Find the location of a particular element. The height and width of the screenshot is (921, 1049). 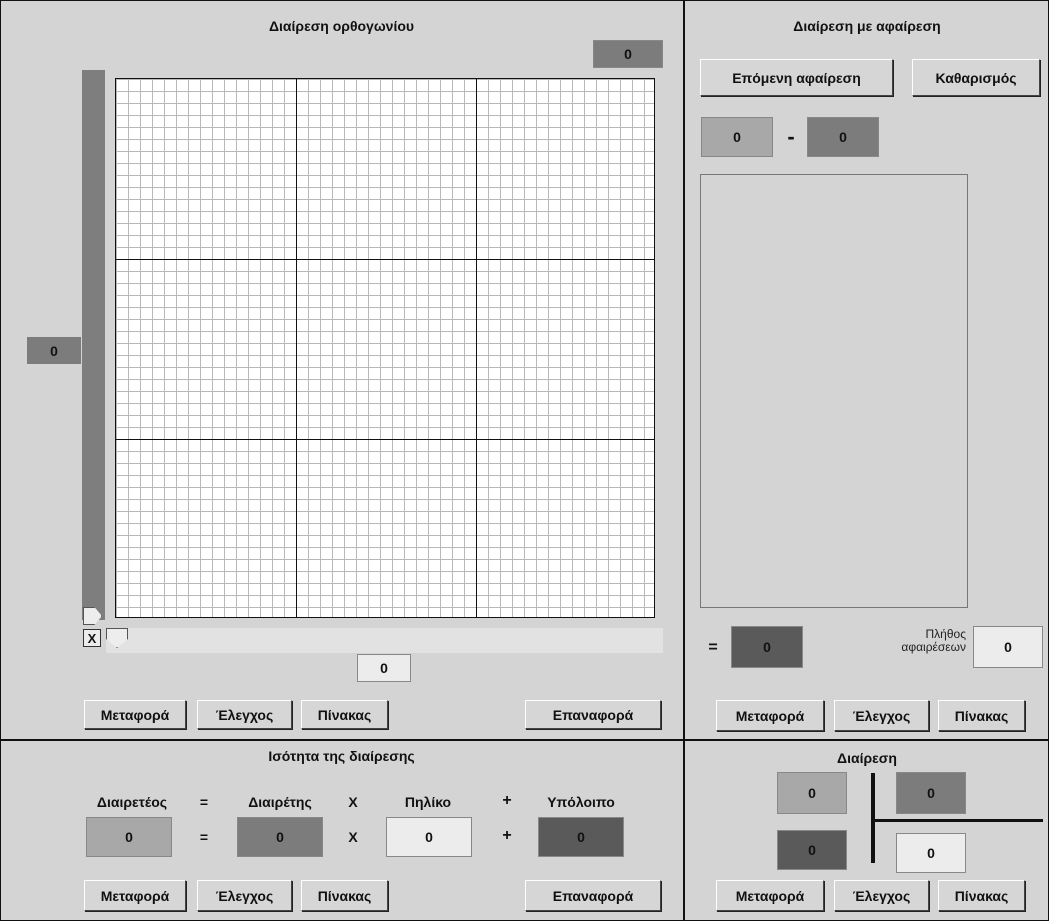

equality-check-button: Έλεγχος is located at coordinates (244, 895).